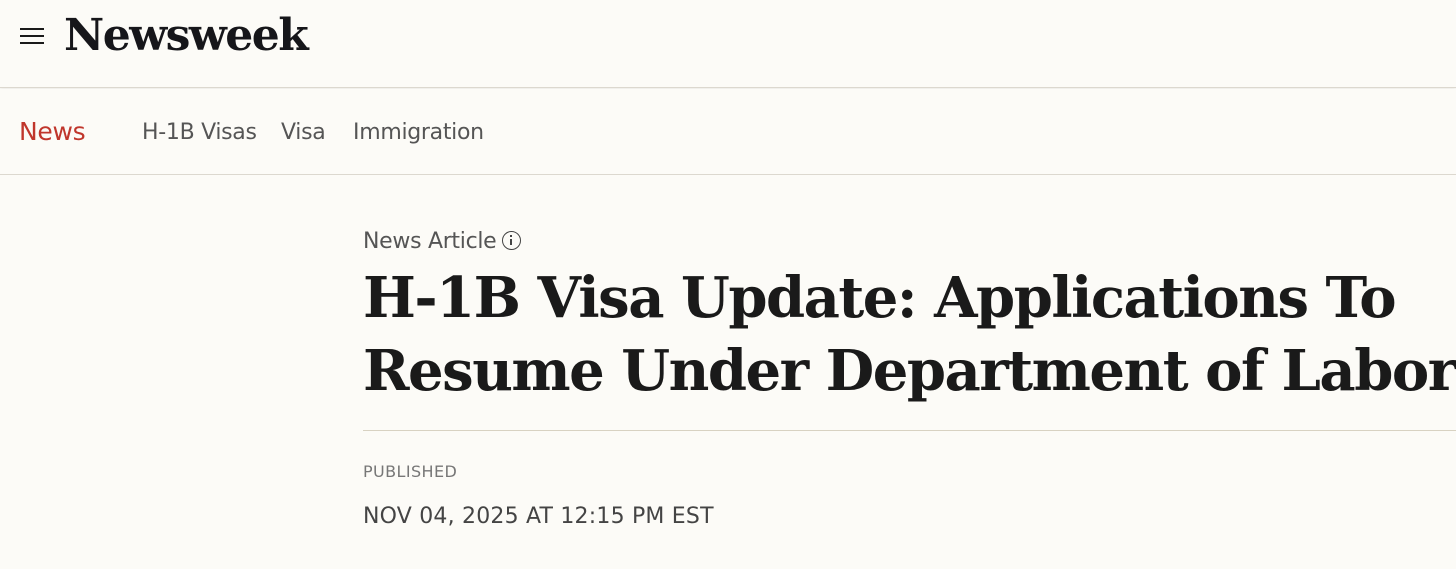  What do you see at coordinates (512, 240) in the screenshot?
I see `info-icon` at bounding box center [512, 240].